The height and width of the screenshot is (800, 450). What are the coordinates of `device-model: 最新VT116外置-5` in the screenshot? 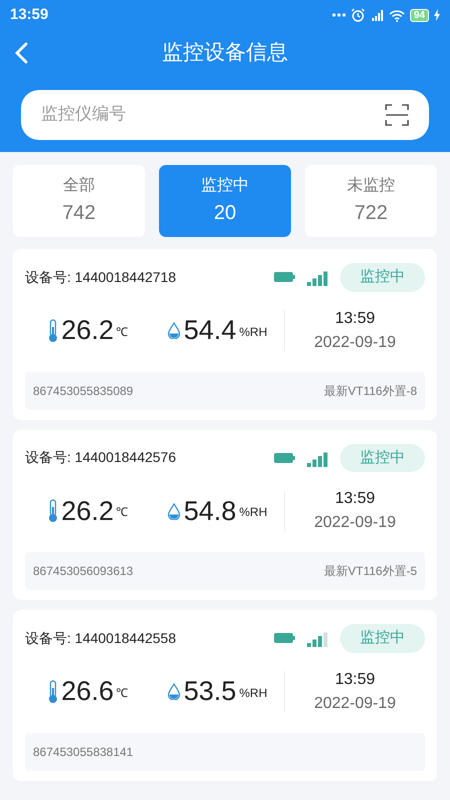 It's located at (370, 571).